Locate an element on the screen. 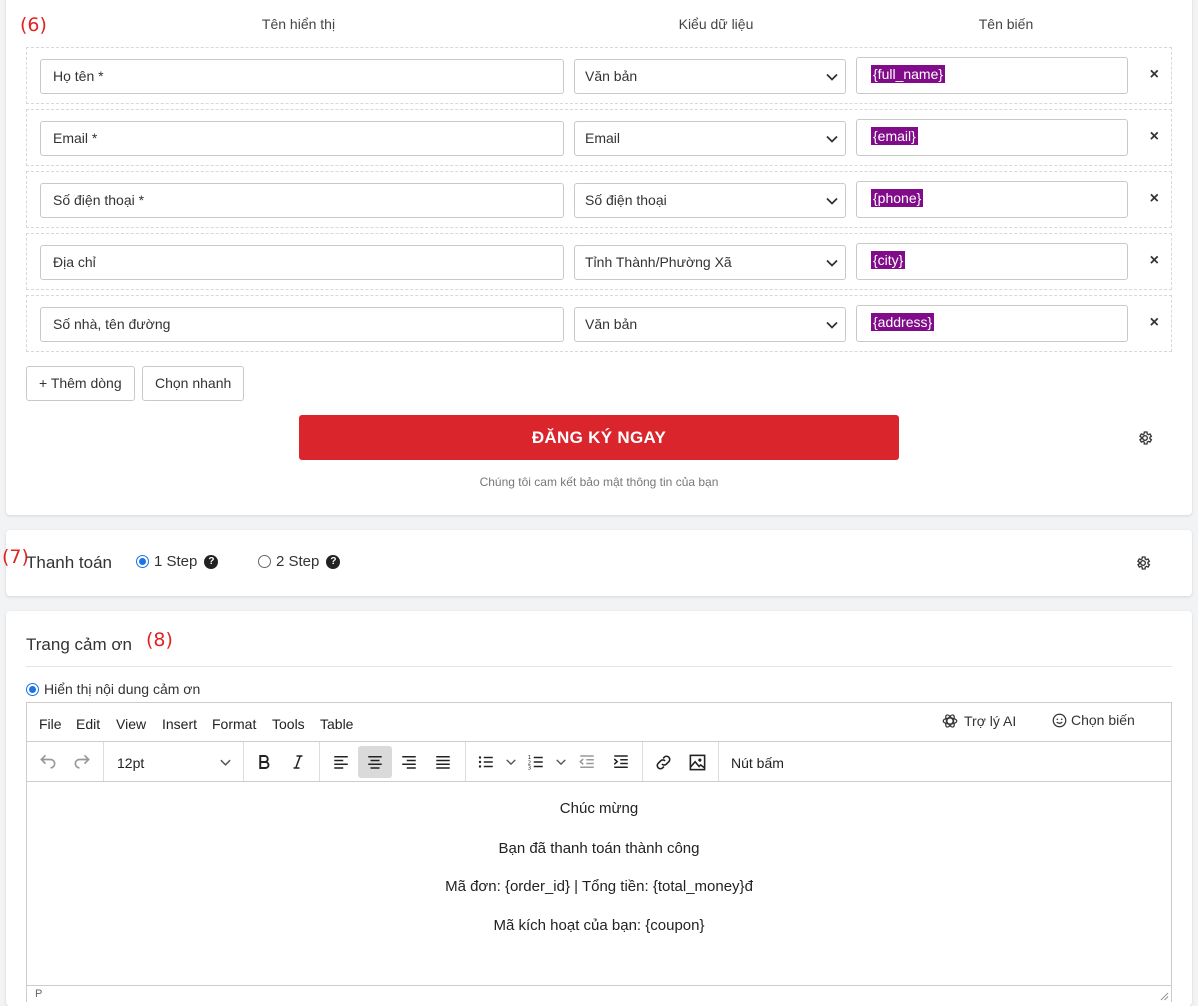 This screenshot has width=1198, height=1006. link-icon is located at coordinates (663, 762).